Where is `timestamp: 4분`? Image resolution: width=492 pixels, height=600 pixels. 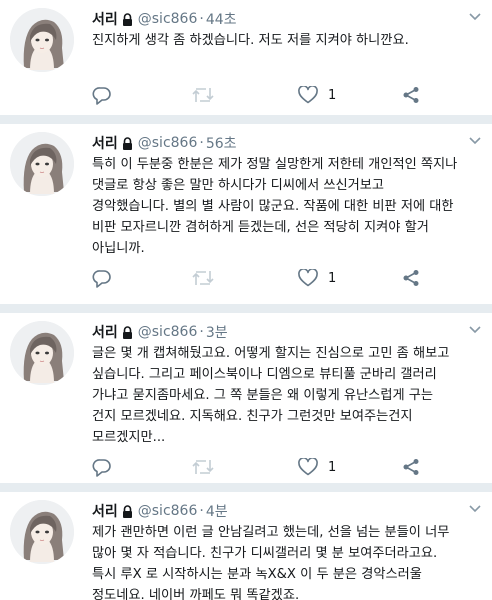 timestamp: 4분 is located at coordinates (217, 511).